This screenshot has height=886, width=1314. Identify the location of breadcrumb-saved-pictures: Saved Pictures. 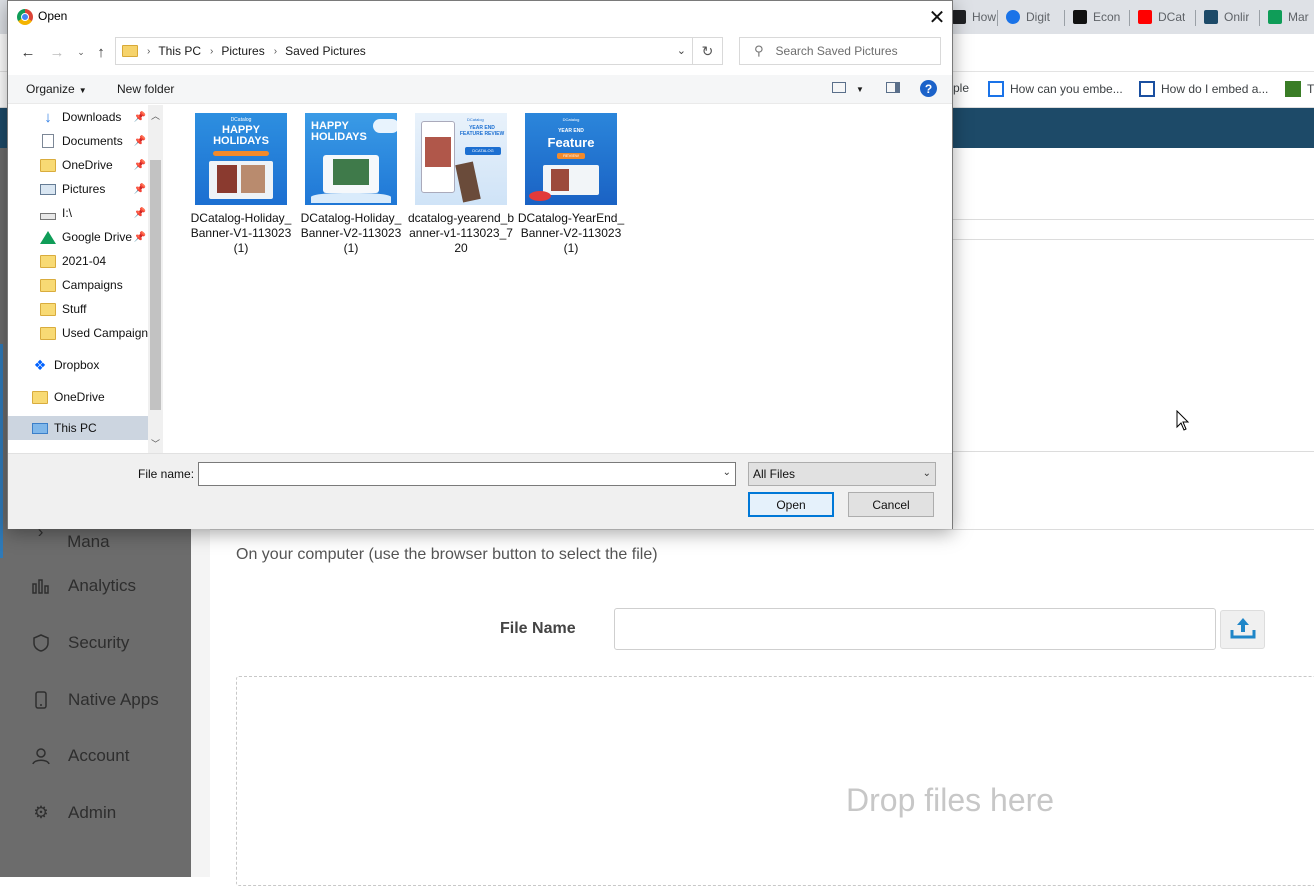
(325, 51).